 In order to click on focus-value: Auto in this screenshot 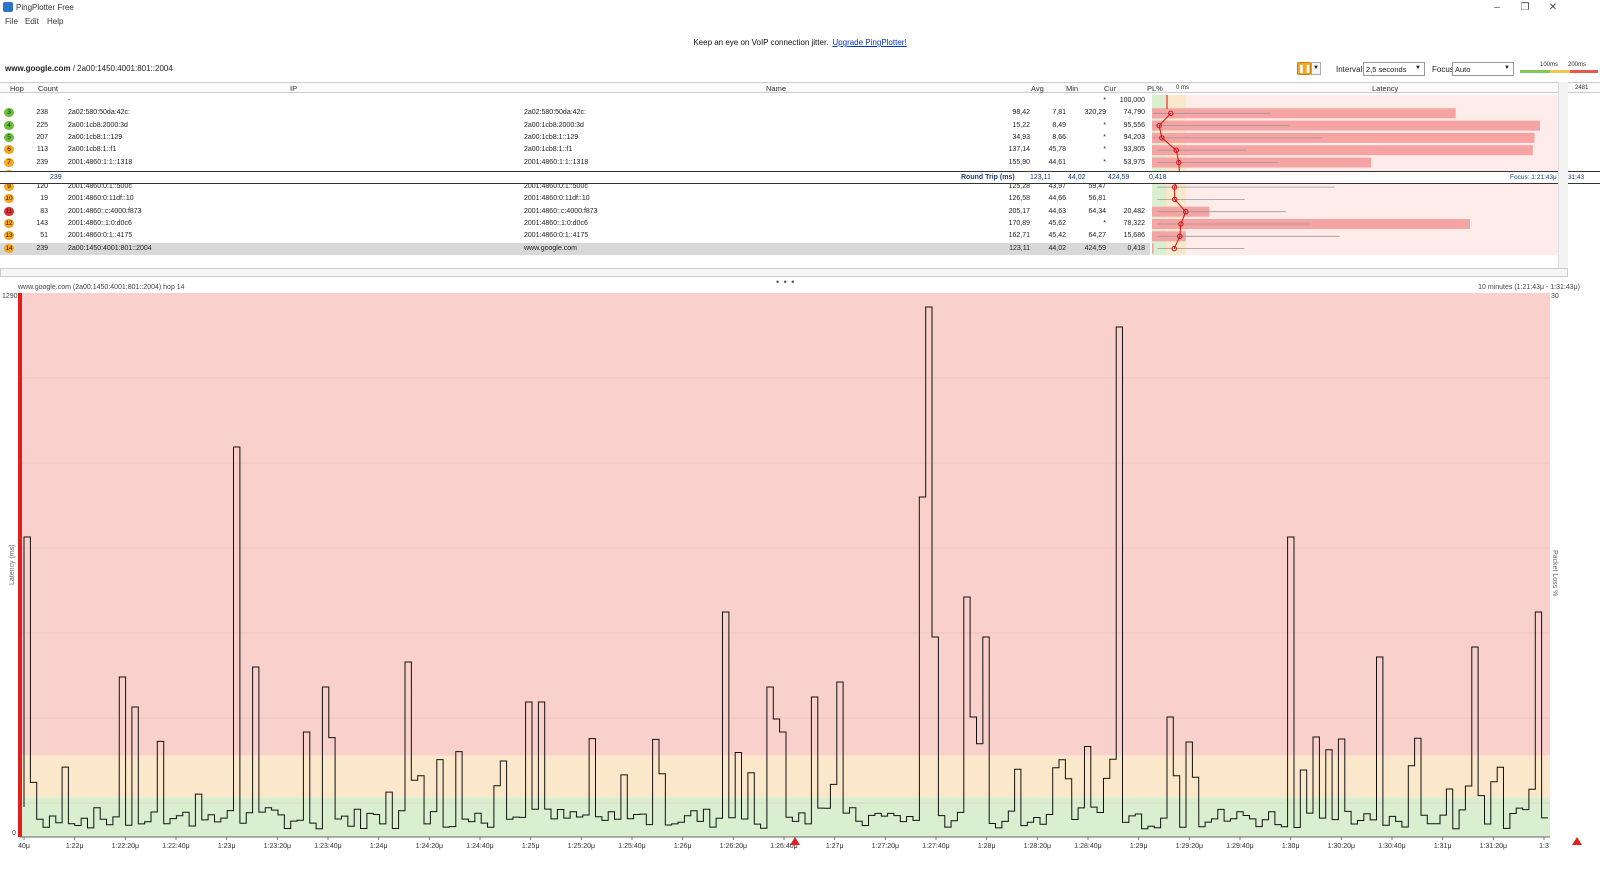, I will do `click(1463, 69)`.